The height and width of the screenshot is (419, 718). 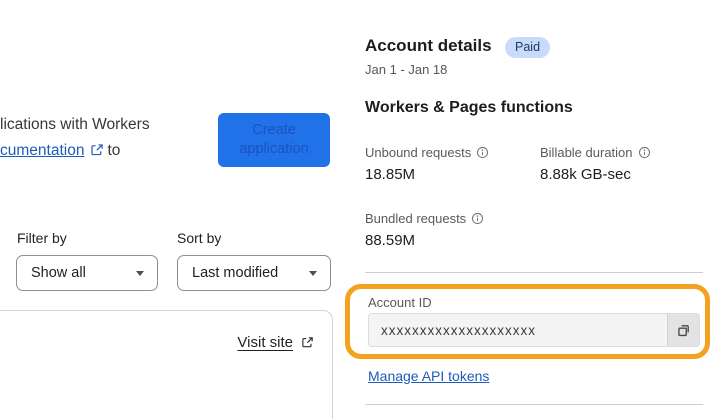 I want to click on copy-icon, so click(x=683, y=330).